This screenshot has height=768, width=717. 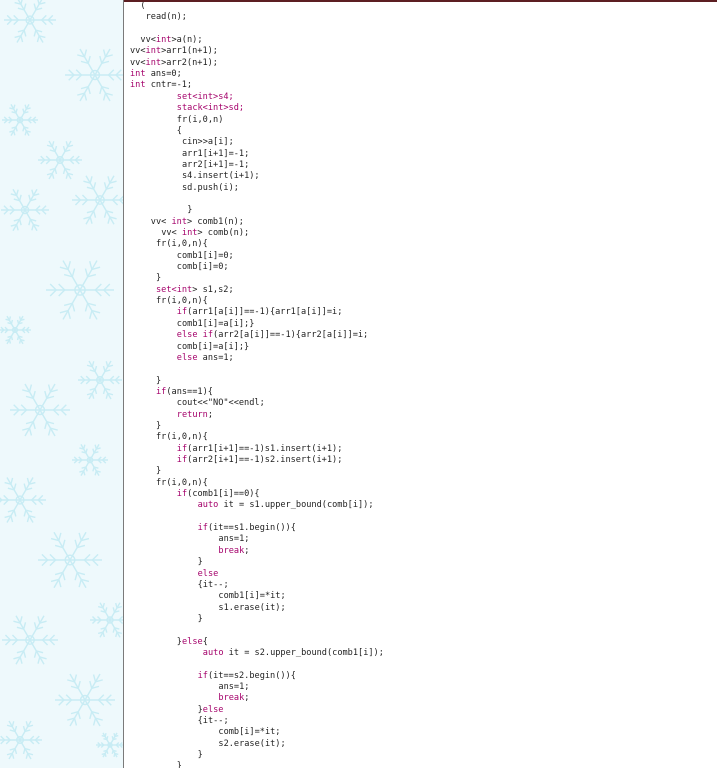 I want to click on code-line: auto it = s1.upper_bound(comb[i]);, so click(x=286, y=505).